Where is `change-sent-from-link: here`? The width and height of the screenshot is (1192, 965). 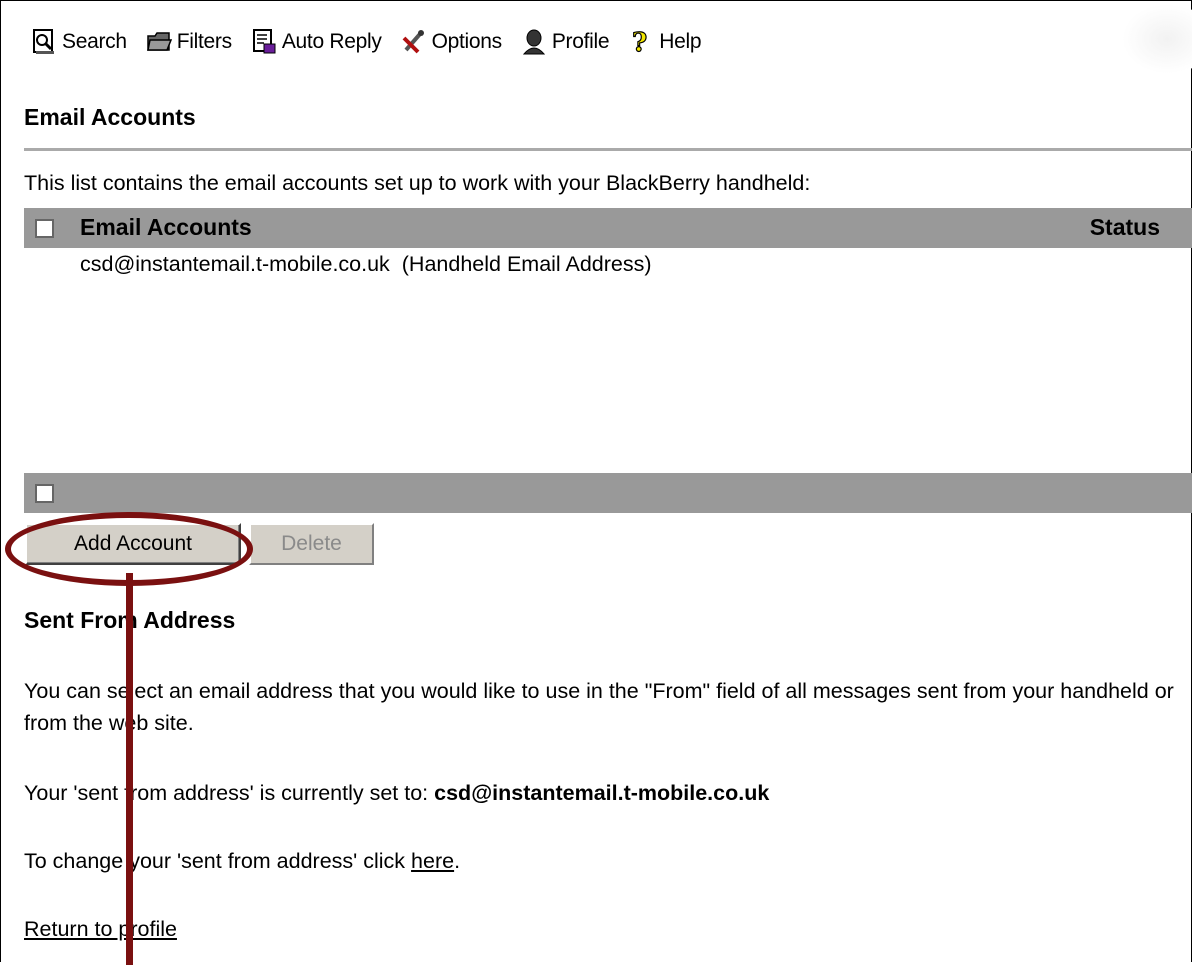 change-sent-from-link: here is located at coordinates (432, 861).